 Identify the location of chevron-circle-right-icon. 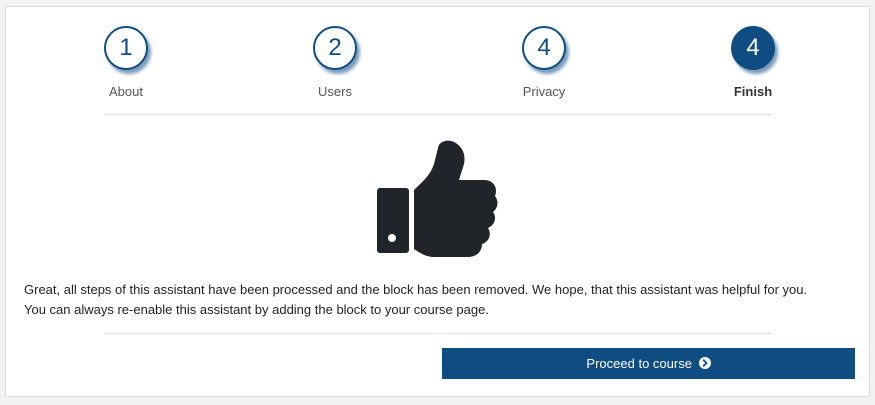
(704, 363).